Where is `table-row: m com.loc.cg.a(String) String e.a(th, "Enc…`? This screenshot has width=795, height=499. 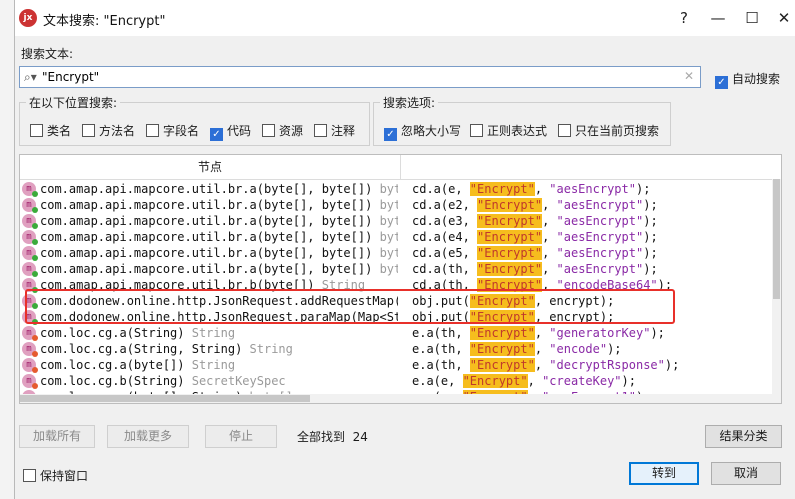 table-row: m com.loc.cg.a(String) String e.a(th, "Enc… is located at coordinates (400, 333).